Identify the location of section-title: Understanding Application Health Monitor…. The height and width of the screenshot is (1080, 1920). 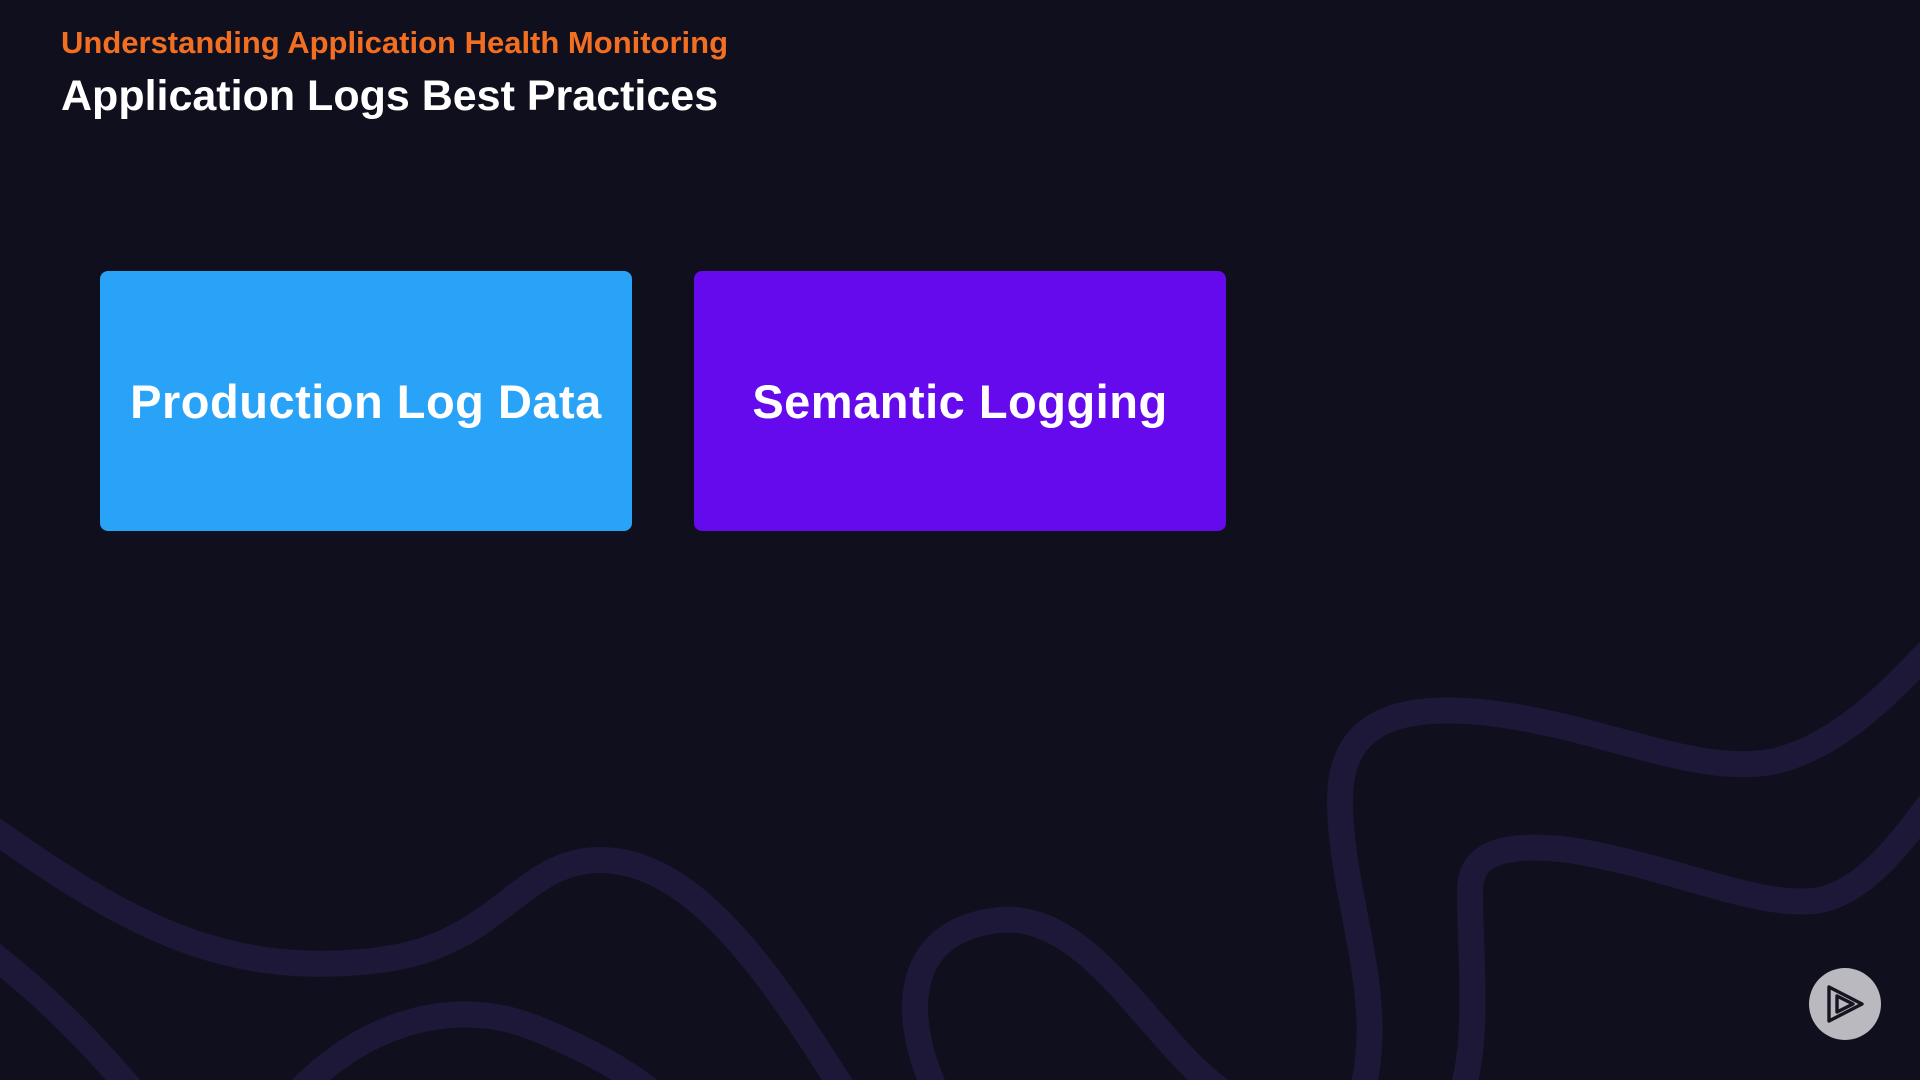
(395, 42).